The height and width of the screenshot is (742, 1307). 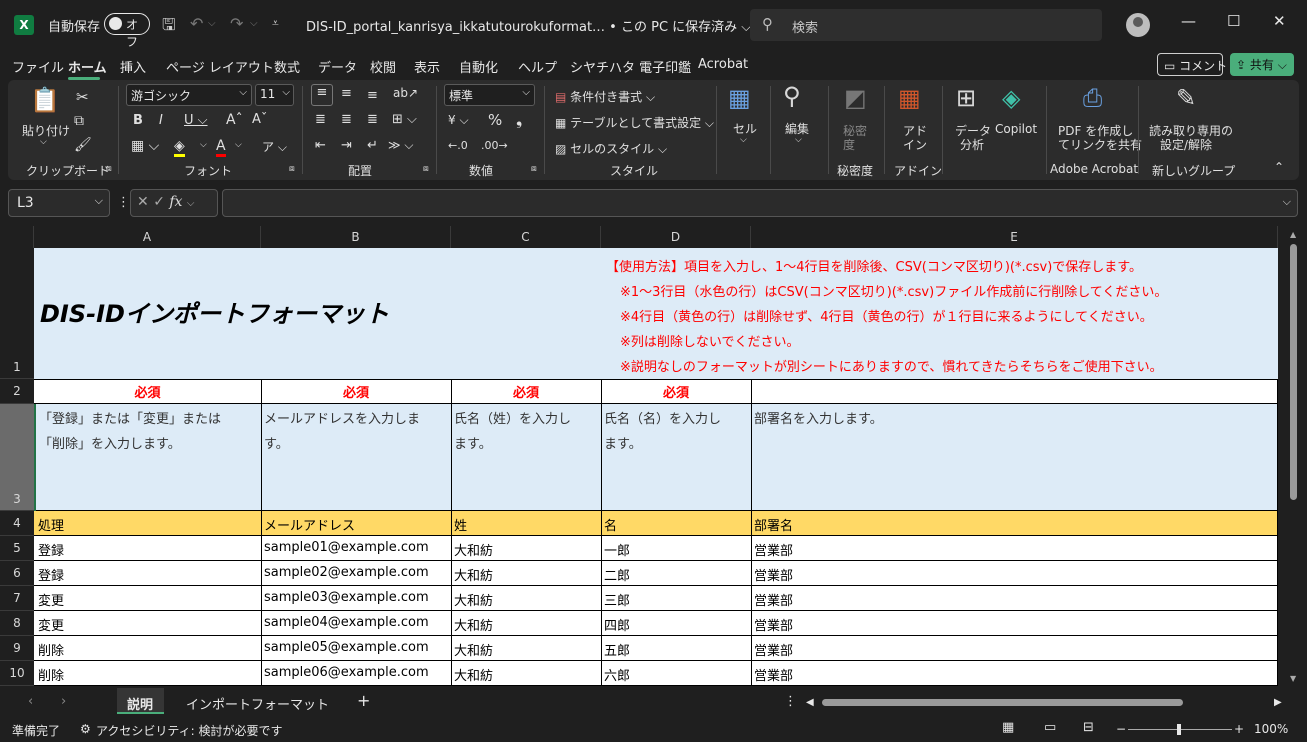 I want to click on orientation-more-icon: ≫ ⌵, so click(x=400, y=145).